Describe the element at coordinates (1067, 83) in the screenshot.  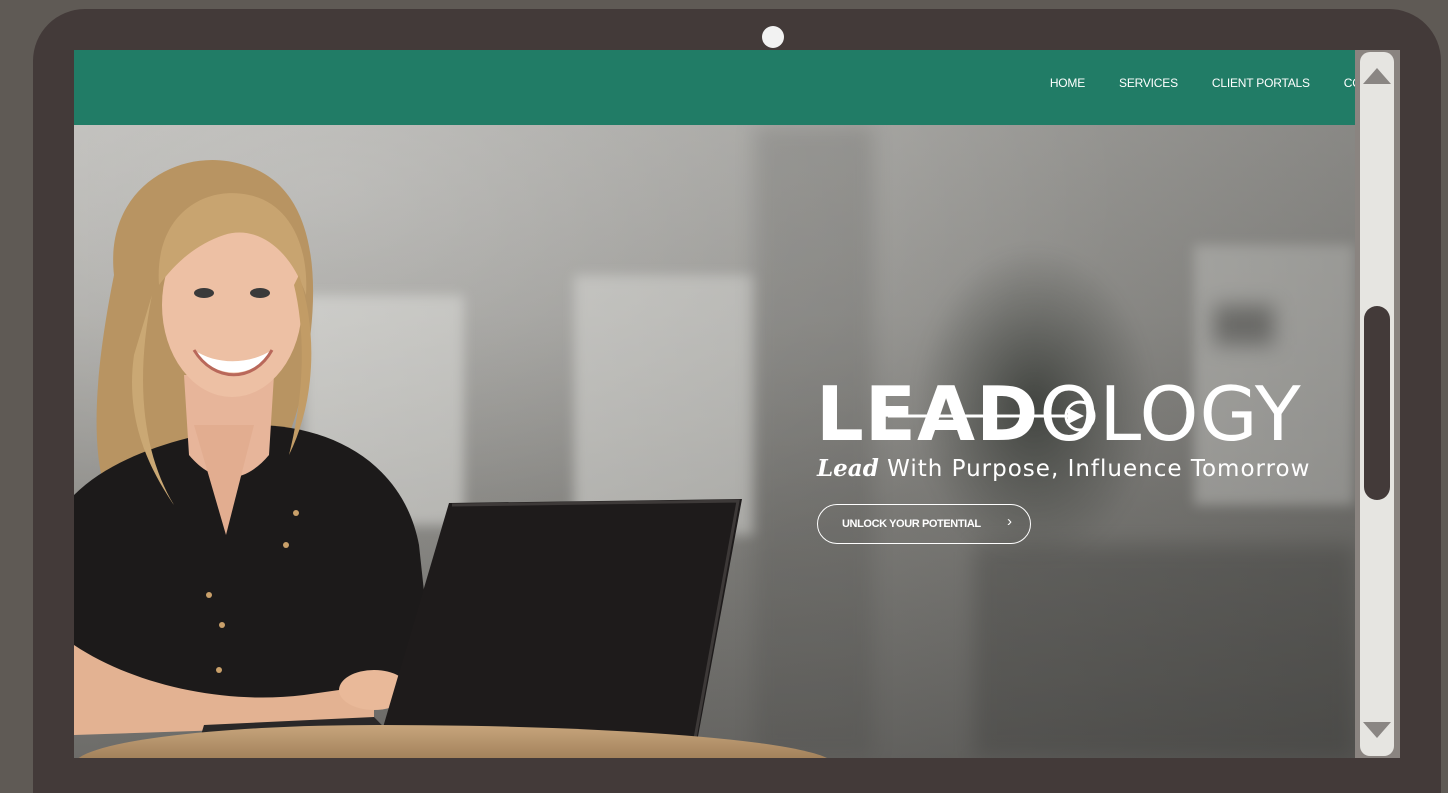
I see `nav-item-home: HOME` at that location.